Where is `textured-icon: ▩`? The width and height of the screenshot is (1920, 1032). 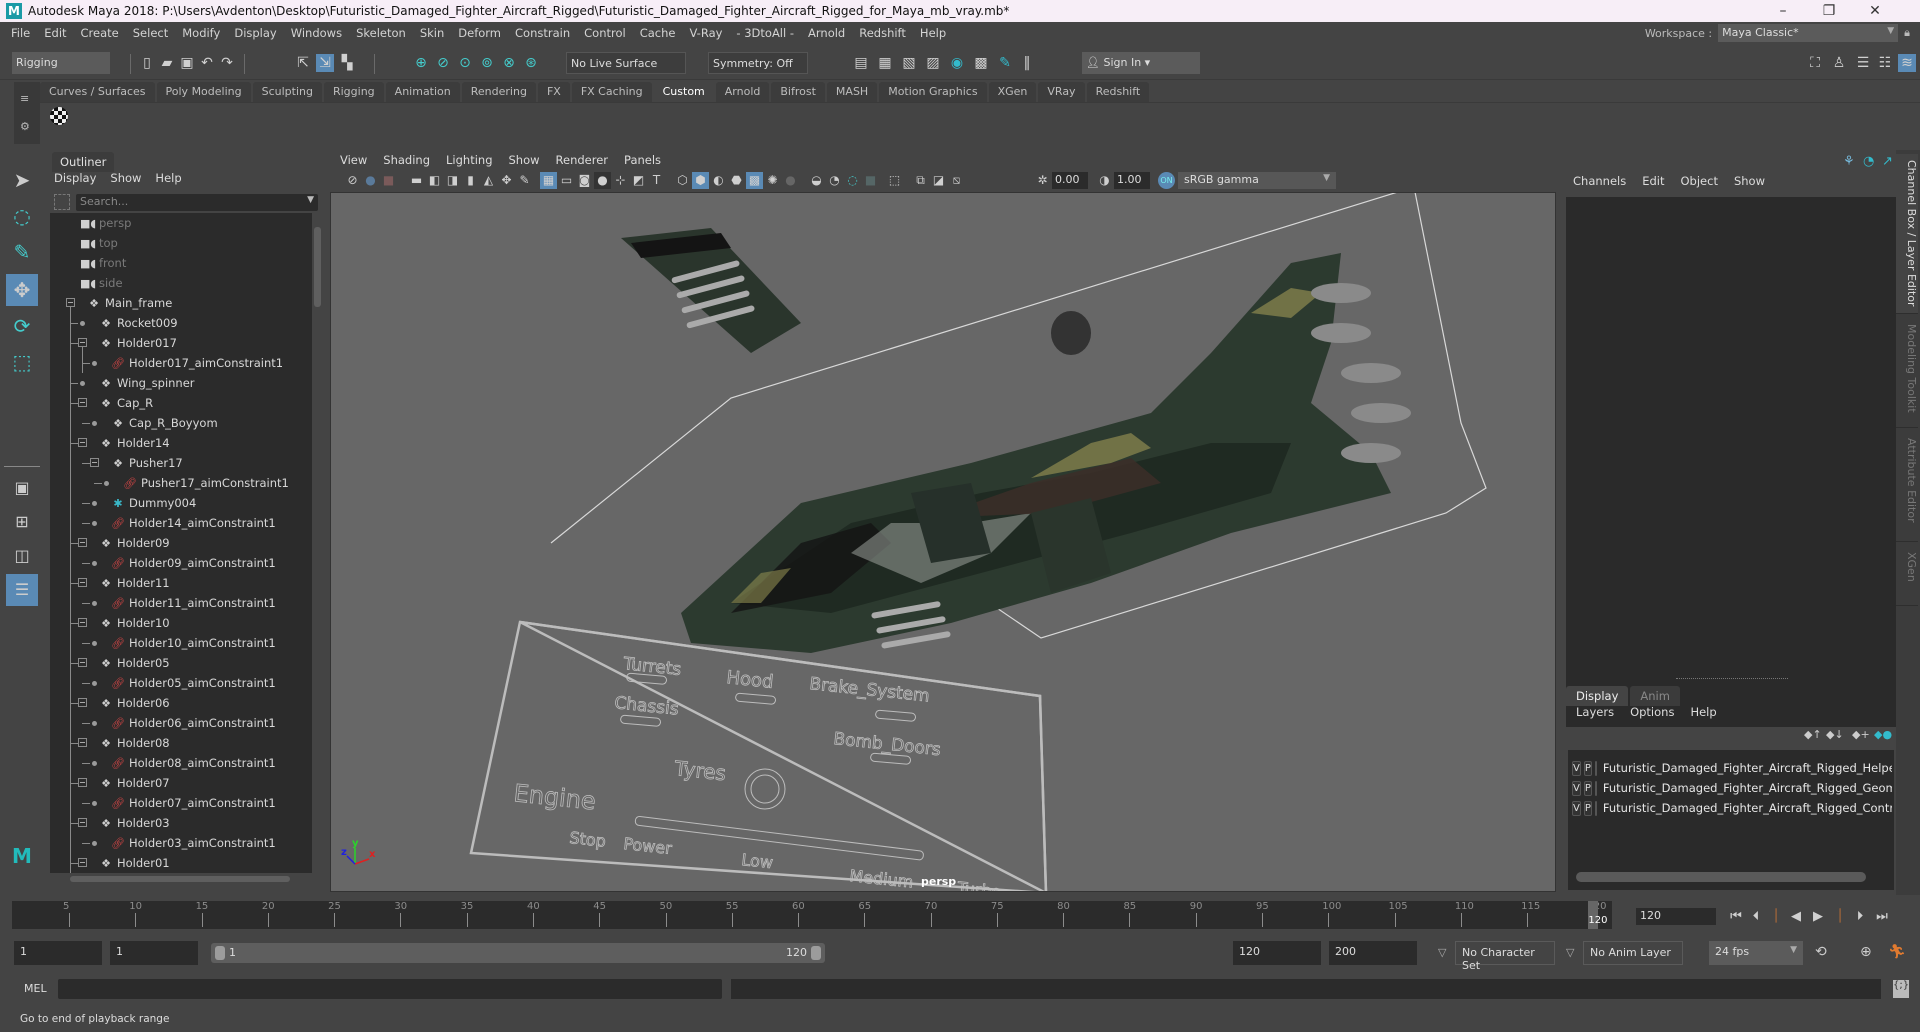
textured-icon: ▩ is located at coordinates (754, 180).